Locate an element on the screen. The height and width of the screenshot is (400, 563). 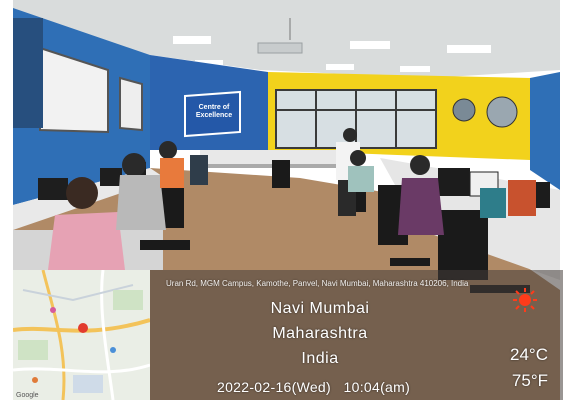
wall-panel is located at coordinates (28, 73).